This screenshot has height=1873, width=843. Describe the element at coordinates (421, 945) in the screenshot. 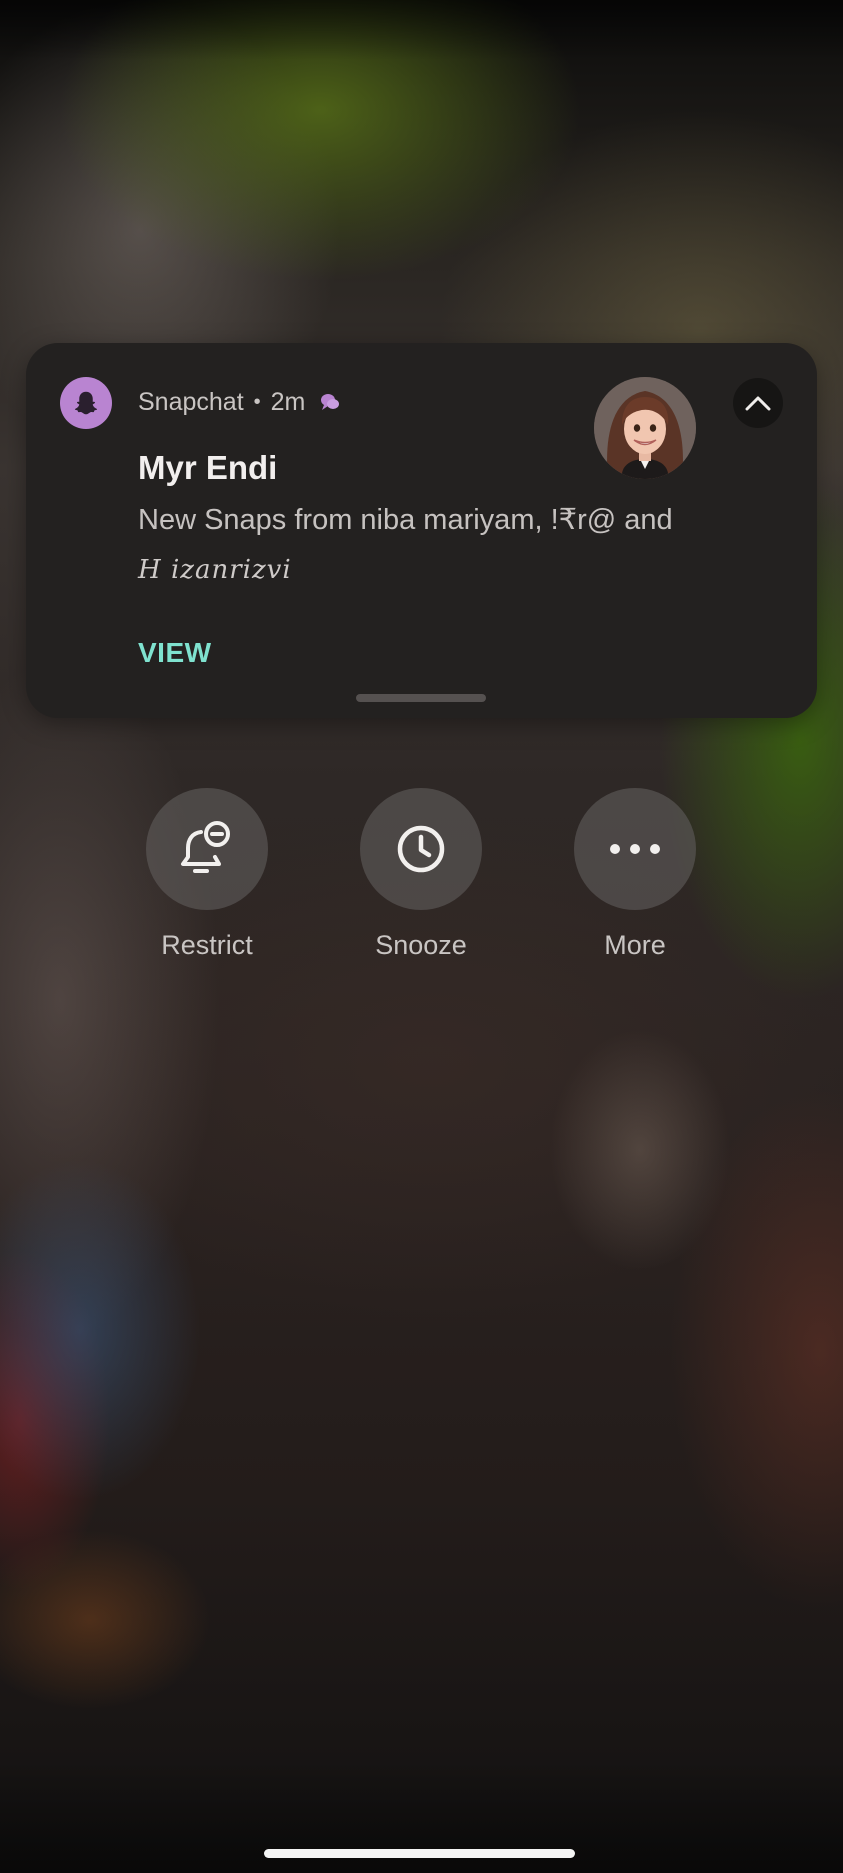

I see `snooze-label: Snooze` at that location.